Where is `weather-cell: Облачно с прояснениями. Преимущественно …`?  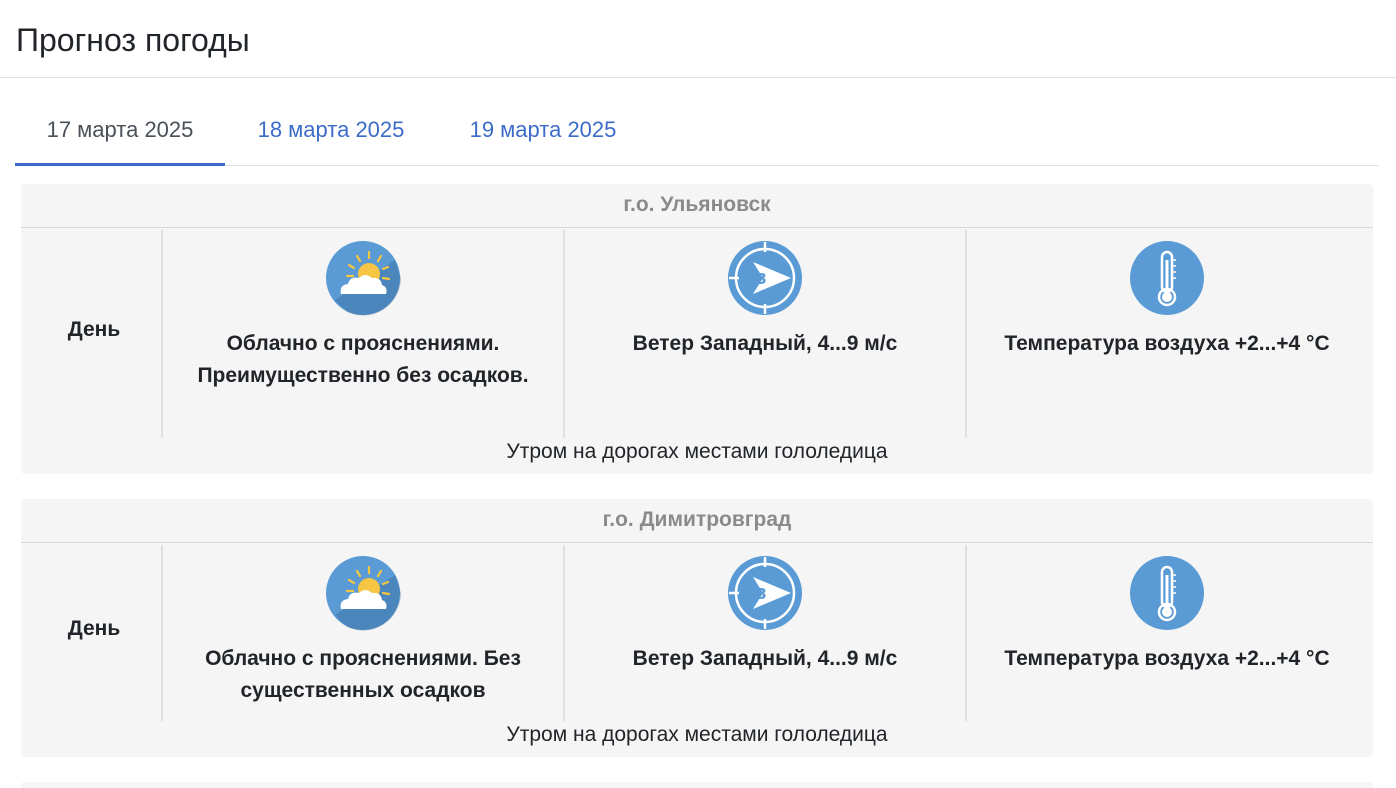 weather-cell: Облачно с прояснениями. Преимущественно … is located at coordinates (362, 334).